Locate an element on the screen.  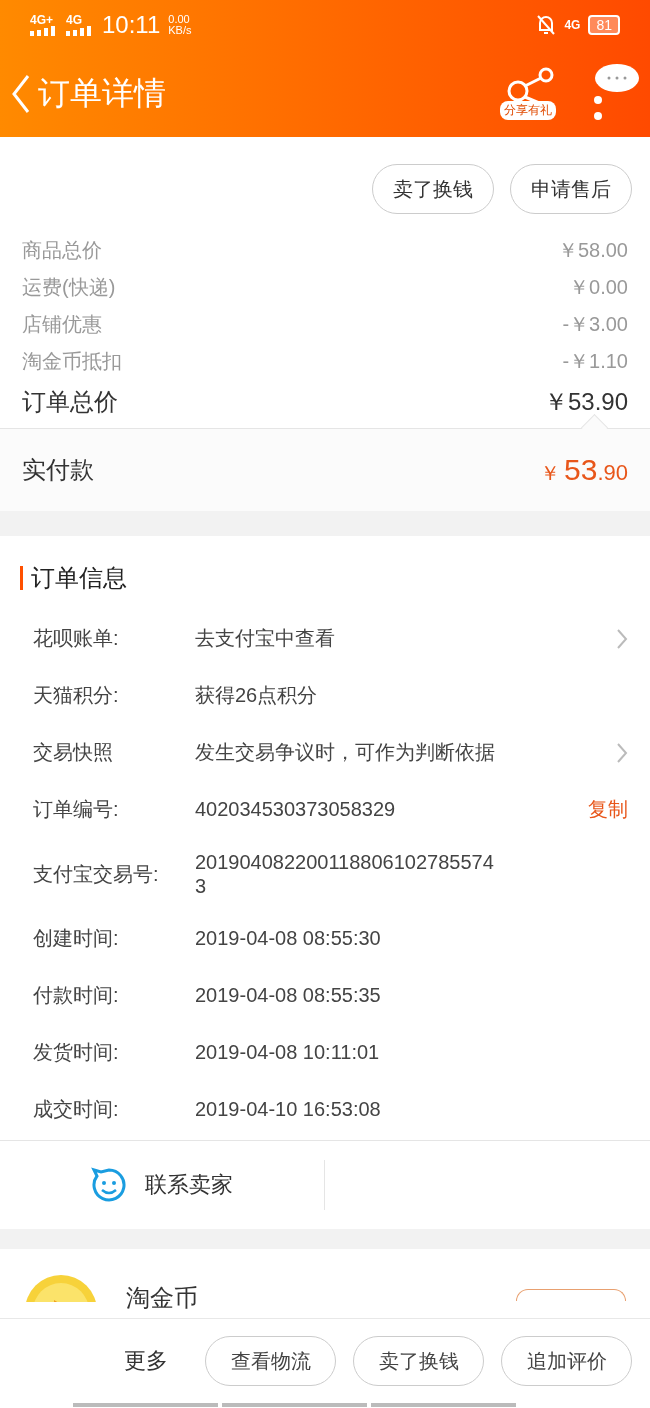
chat-face-icon is located at coordinates (109, 1185).